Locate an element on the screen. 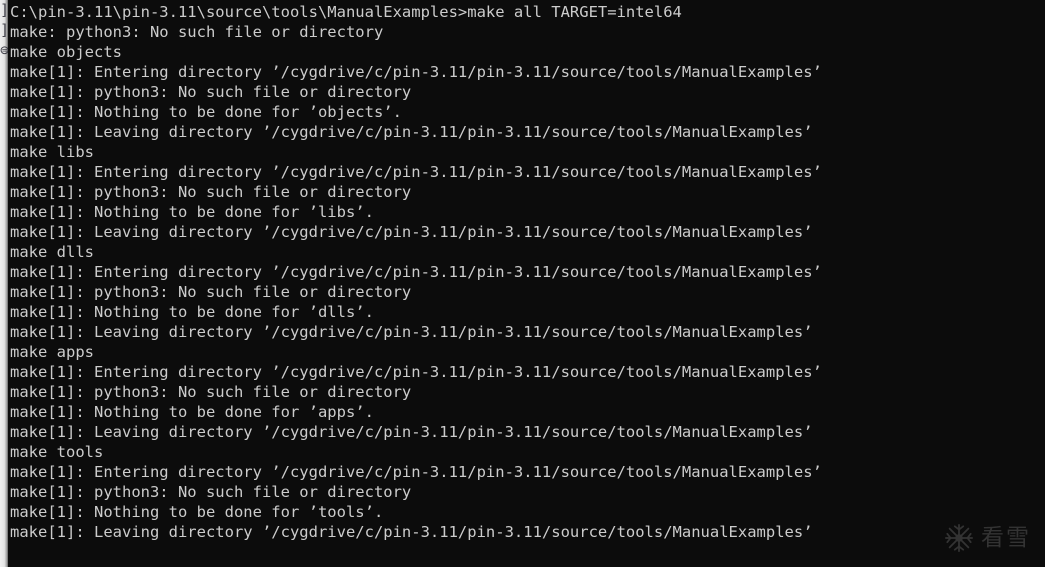  terminal-line: make[1]: Nothing to be done for ’dlls’. is located at coordinates (192, 312).